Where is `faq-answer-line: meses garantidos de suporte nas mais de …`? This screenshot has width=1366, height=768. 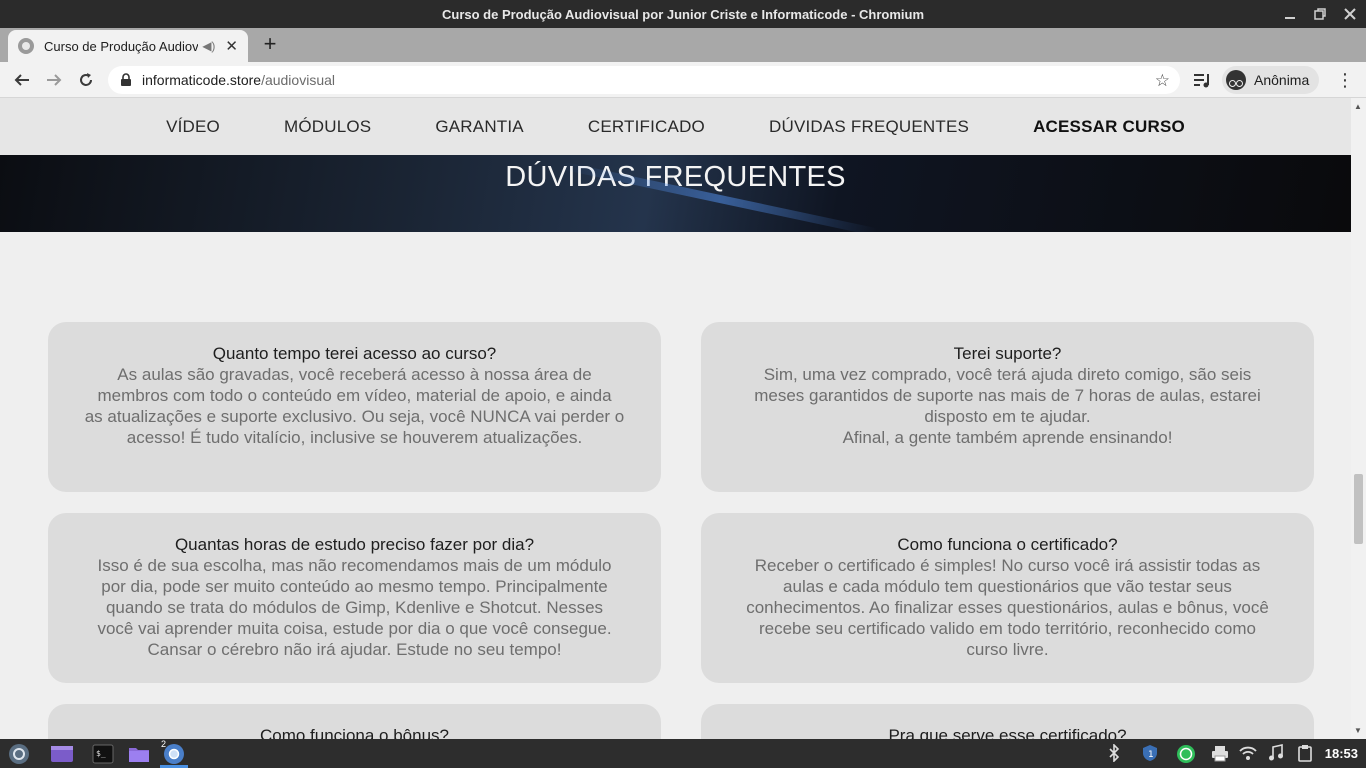 faq-answer-line: meses garantidos de suporte nas mais de … is located at coordinates (1007, 395).